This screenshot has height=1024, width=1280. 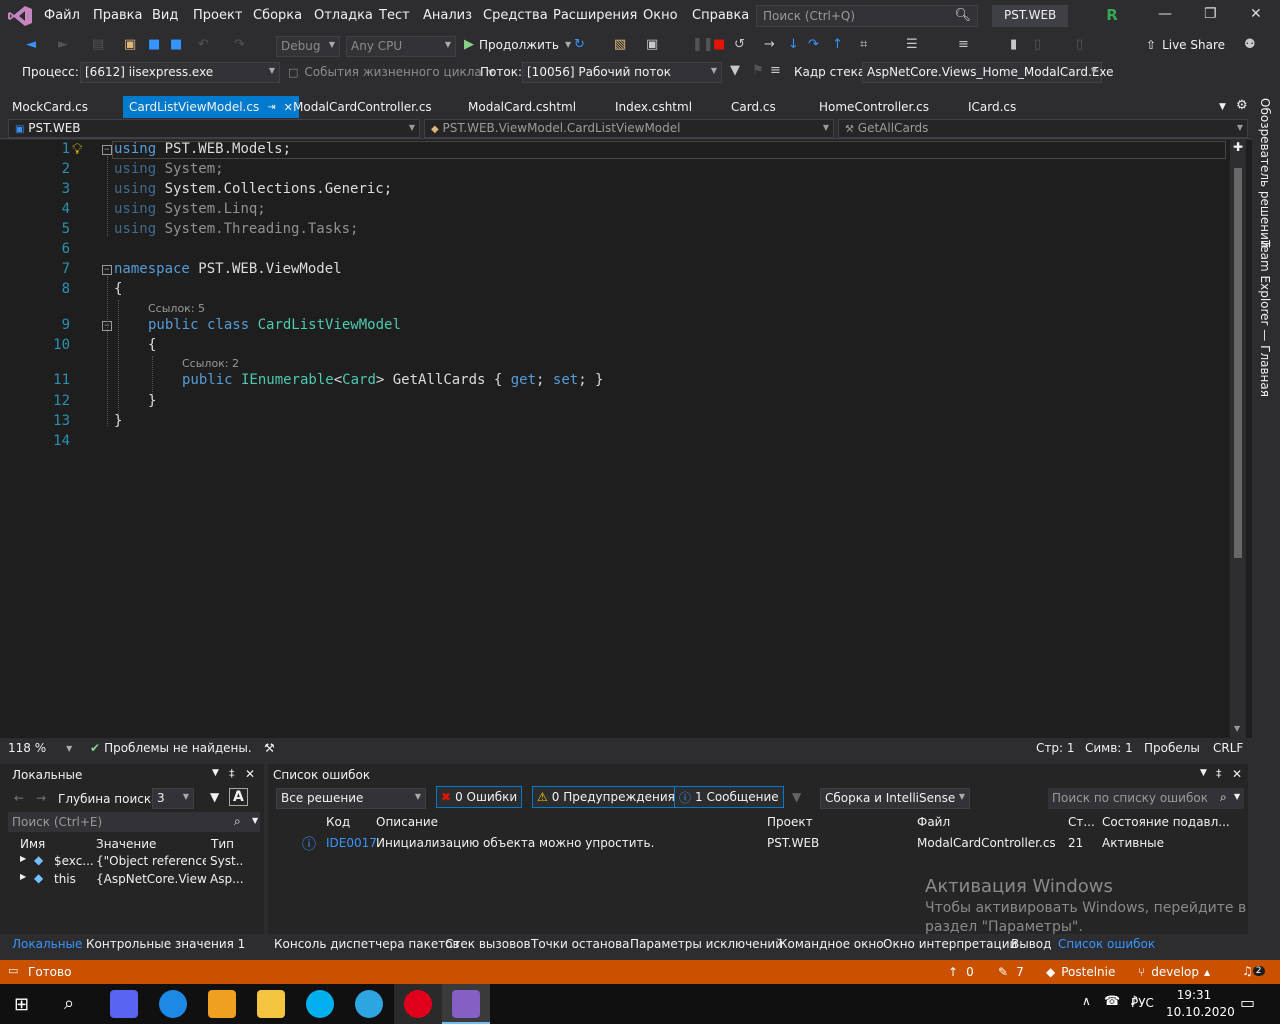 I want to click on clear-bookmarks-icon: ▯, so click(x=1079, y=44).